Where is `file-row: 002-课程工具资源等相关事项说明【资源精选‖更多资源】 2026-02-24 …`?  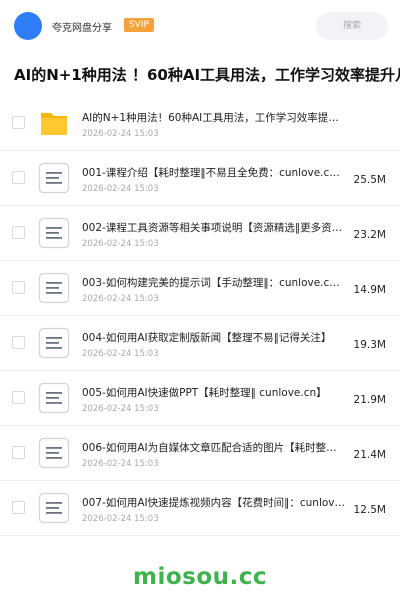 file-row: 002-课程工具资源等相关事项说明【资源精选‖更多资源】 2026-02-24 … is located at coordinates (200, 233).